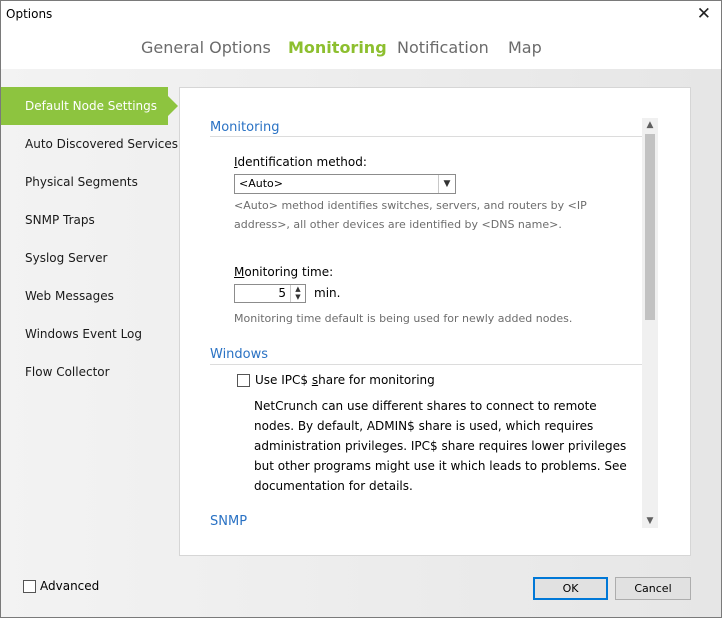  I want to click on panel-scrollbar: ▲ ▼, so click(650, 323).